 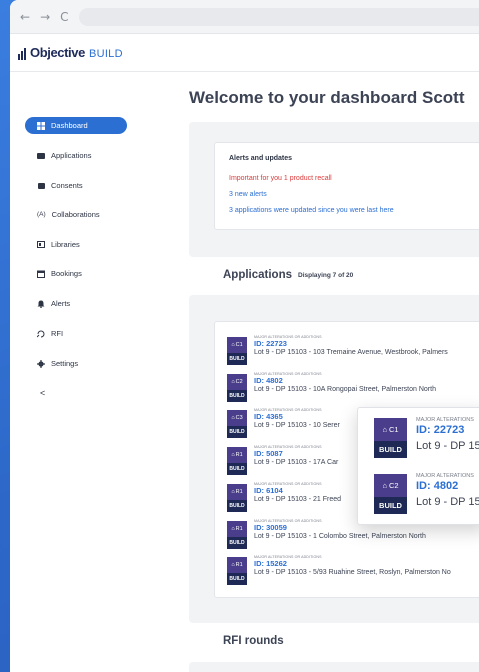 I want to click on bell-icon, so click(x=41, y=304).